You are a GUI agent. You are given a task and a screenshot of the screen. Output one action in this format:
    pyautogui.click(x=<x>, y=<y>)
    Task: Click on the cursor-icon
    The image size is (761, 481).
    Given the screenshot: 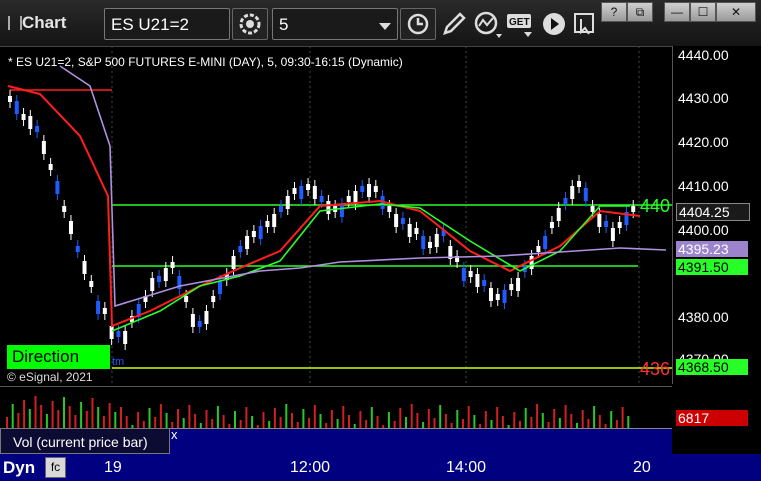 What is the action you would take?
    pyautogui.click(x=584, y=24)
    